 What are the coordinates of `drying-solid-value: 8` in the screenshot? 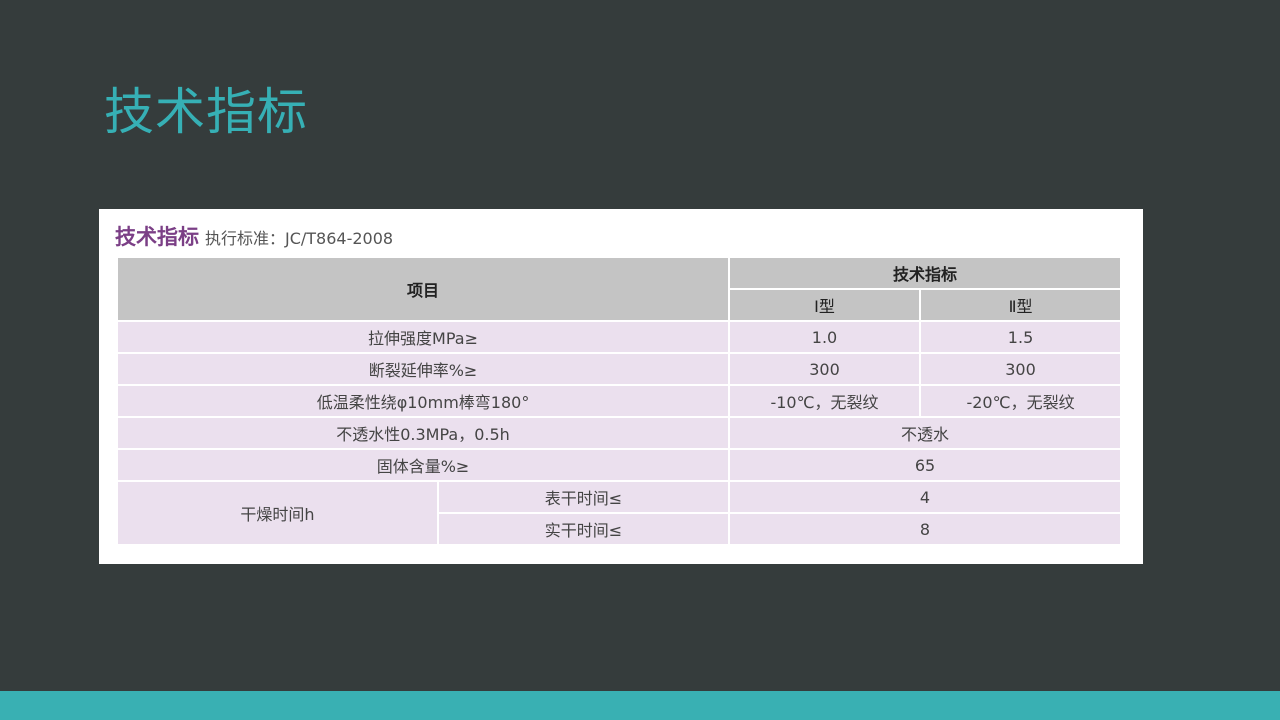 It's located at (925, 529).